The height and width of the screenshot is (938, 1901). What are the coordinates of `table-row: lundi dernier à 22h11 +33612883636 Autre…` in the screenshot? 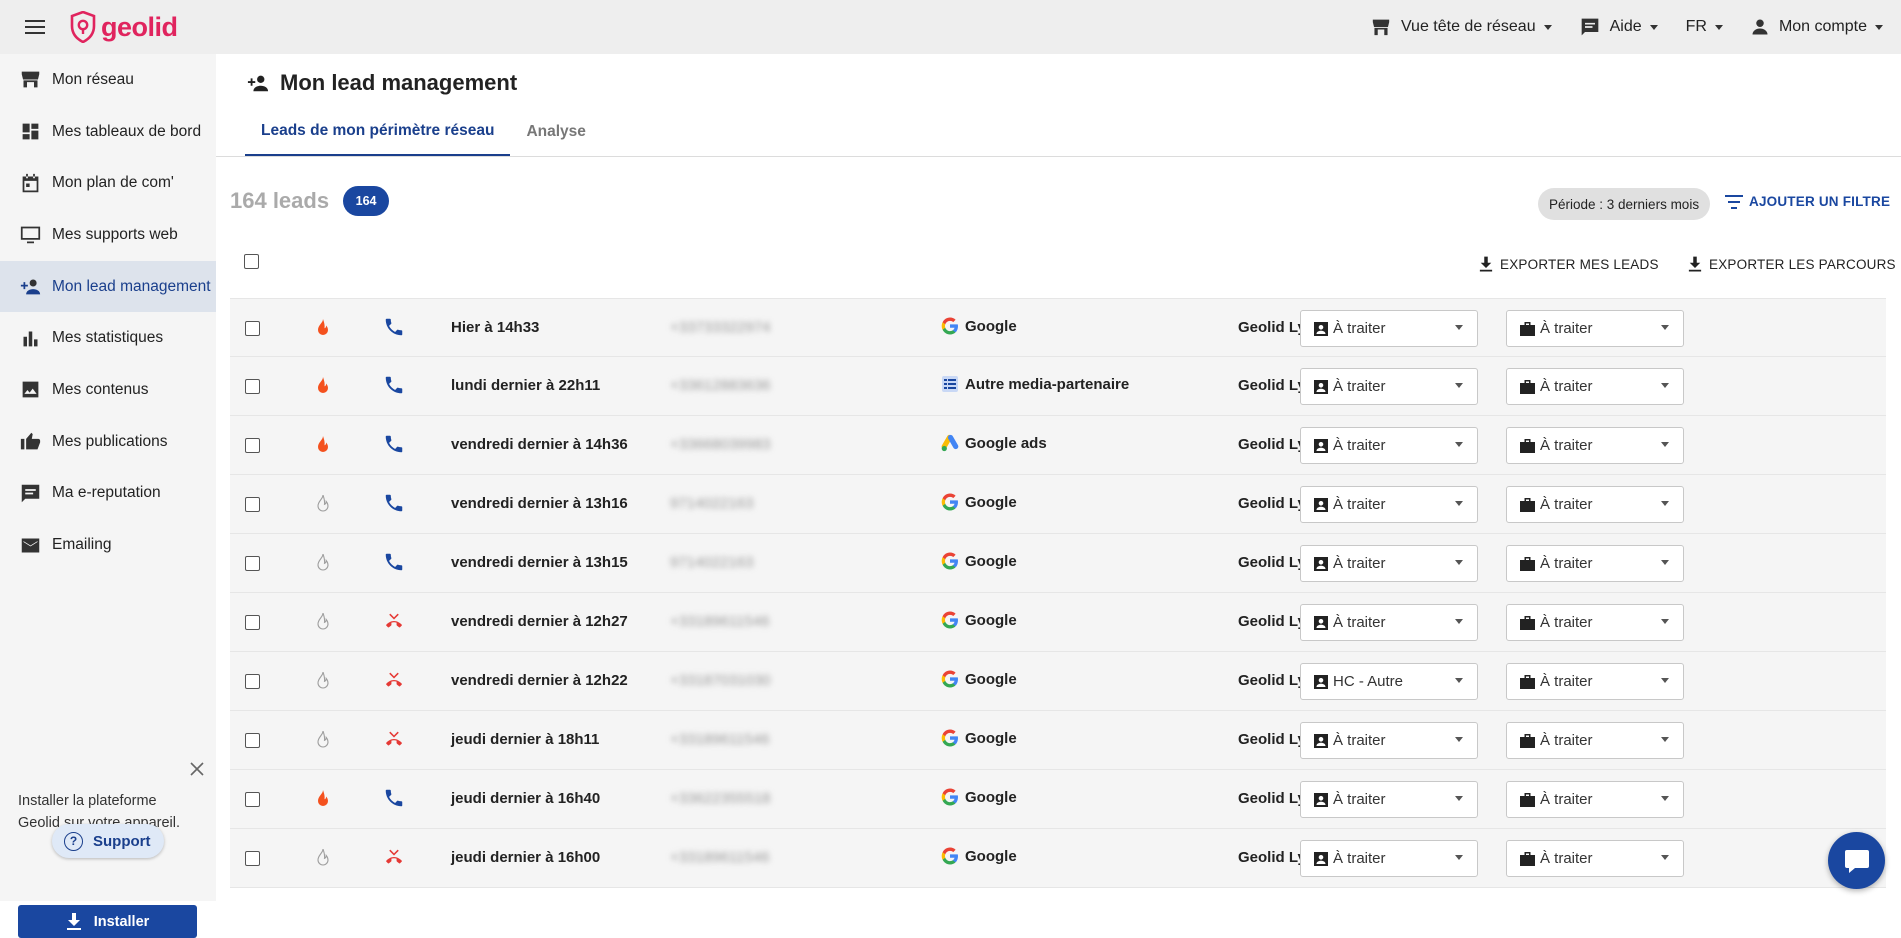 It's located at (1058, 386).